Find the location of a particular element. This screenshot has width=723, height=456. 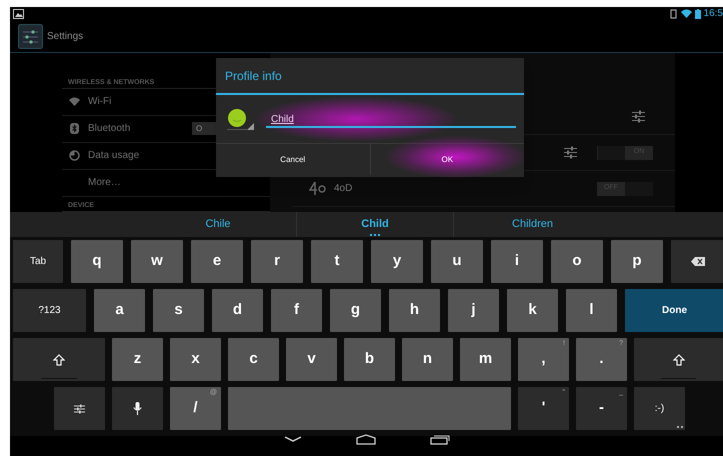

key: k is located at coordinates (532, 310).